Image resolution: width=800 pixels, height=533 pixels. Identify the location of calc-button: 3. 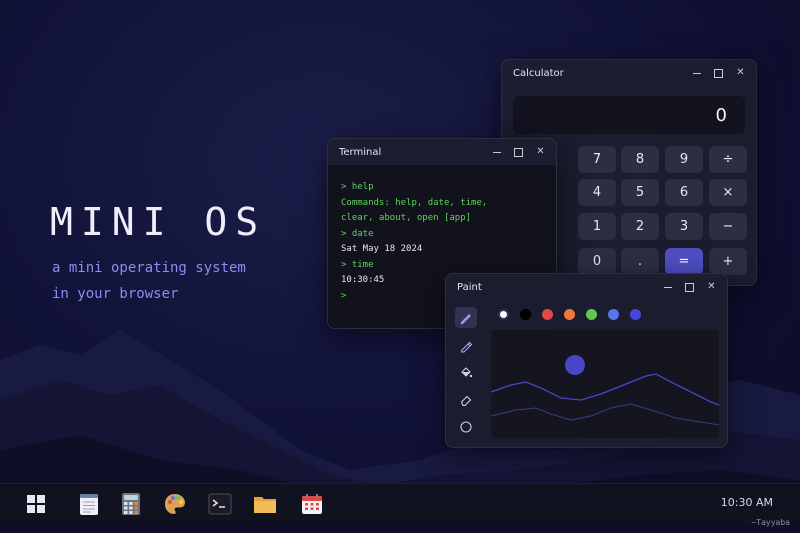
(684, 226).